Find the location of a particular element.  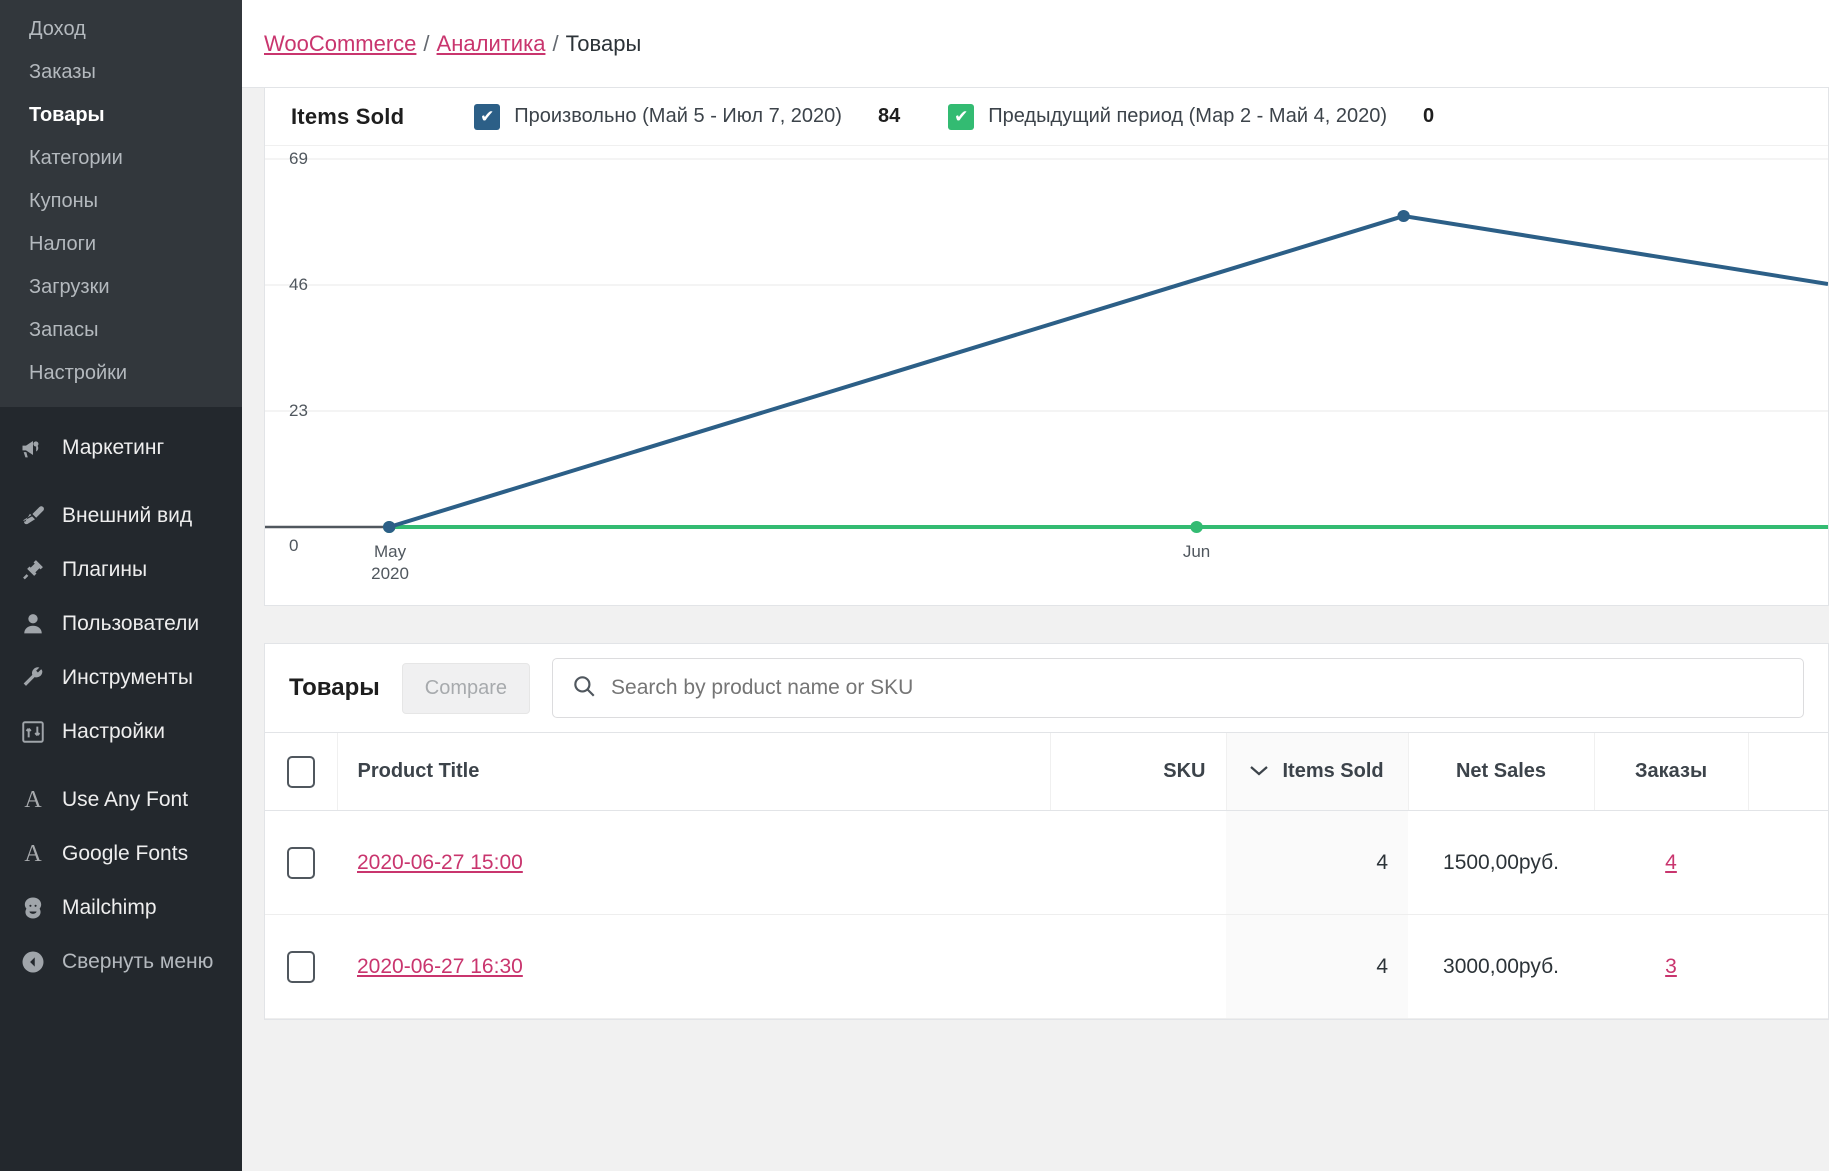

table-row: 2020-06-27 15:00 4 1500,00руб. 4 is located at coordinates (1046, 862).